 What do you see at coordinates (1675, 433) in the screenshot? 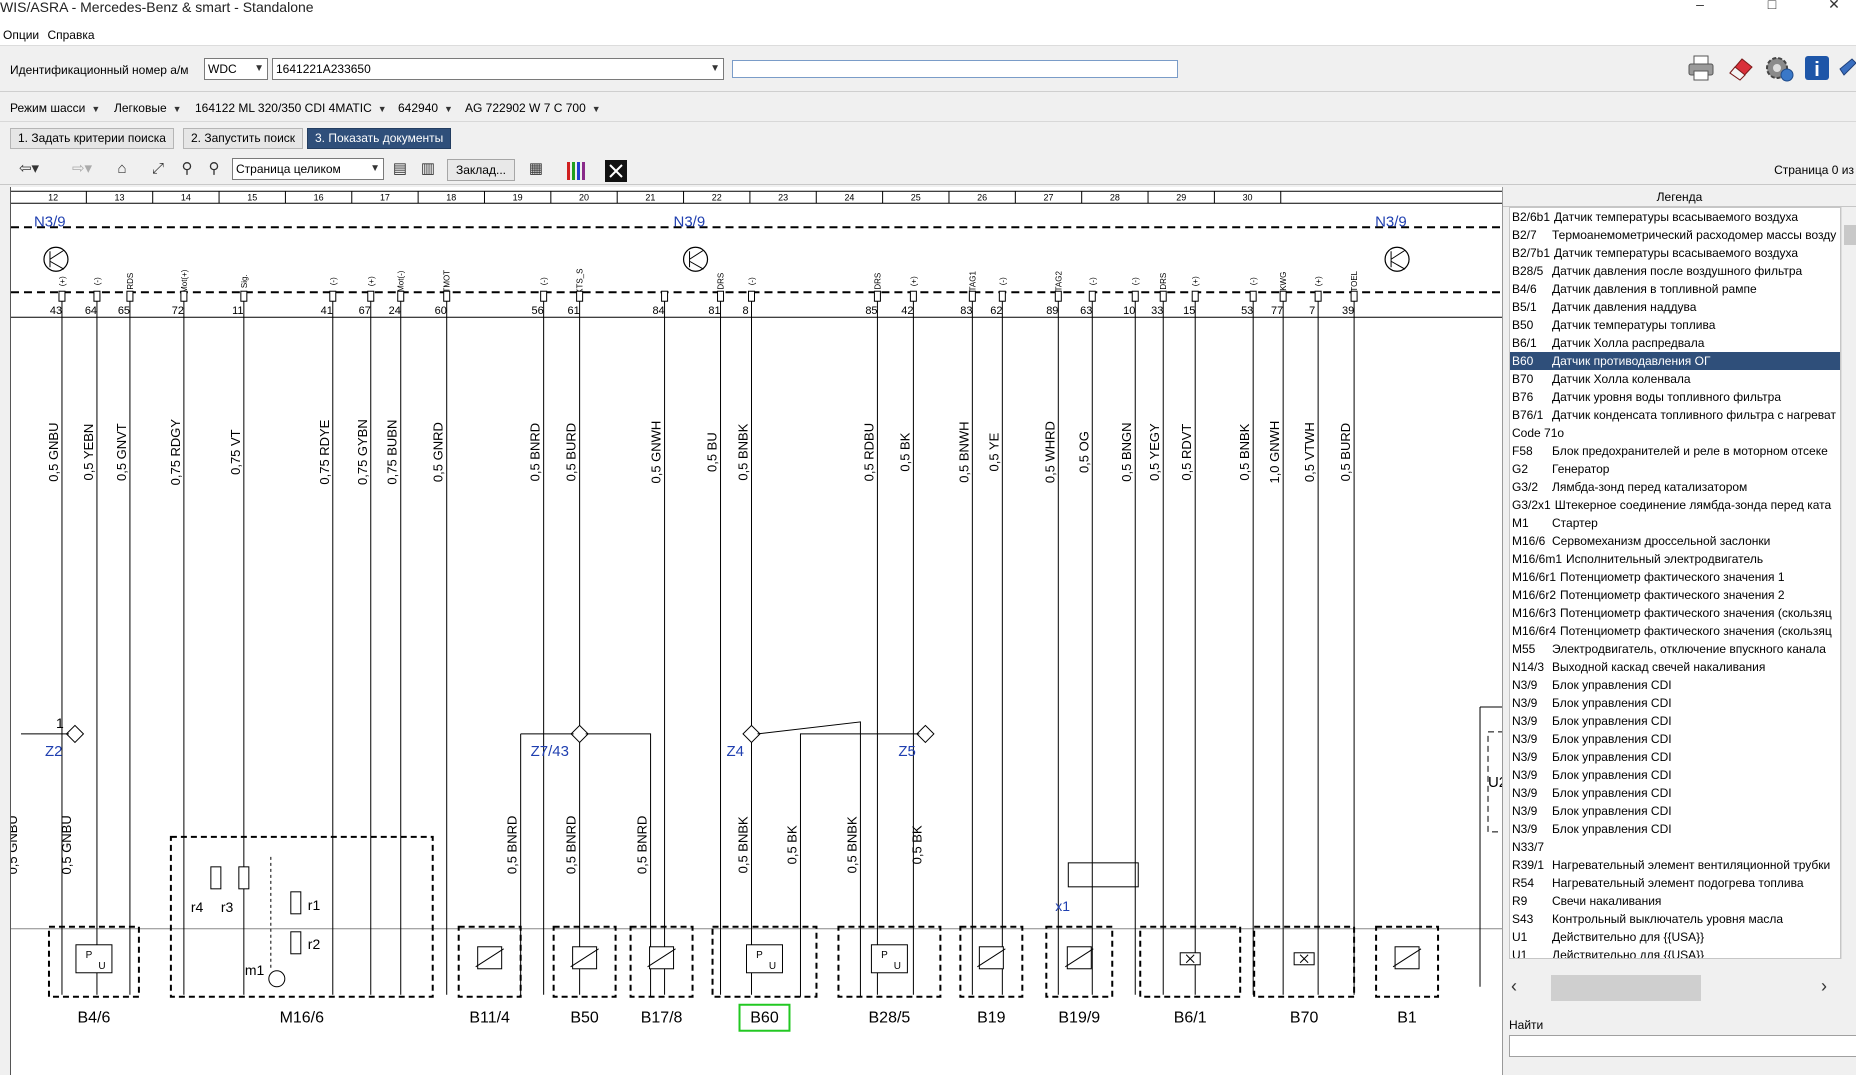
I see `legend-item: Code 71o` at bounding box center [1675, 433].